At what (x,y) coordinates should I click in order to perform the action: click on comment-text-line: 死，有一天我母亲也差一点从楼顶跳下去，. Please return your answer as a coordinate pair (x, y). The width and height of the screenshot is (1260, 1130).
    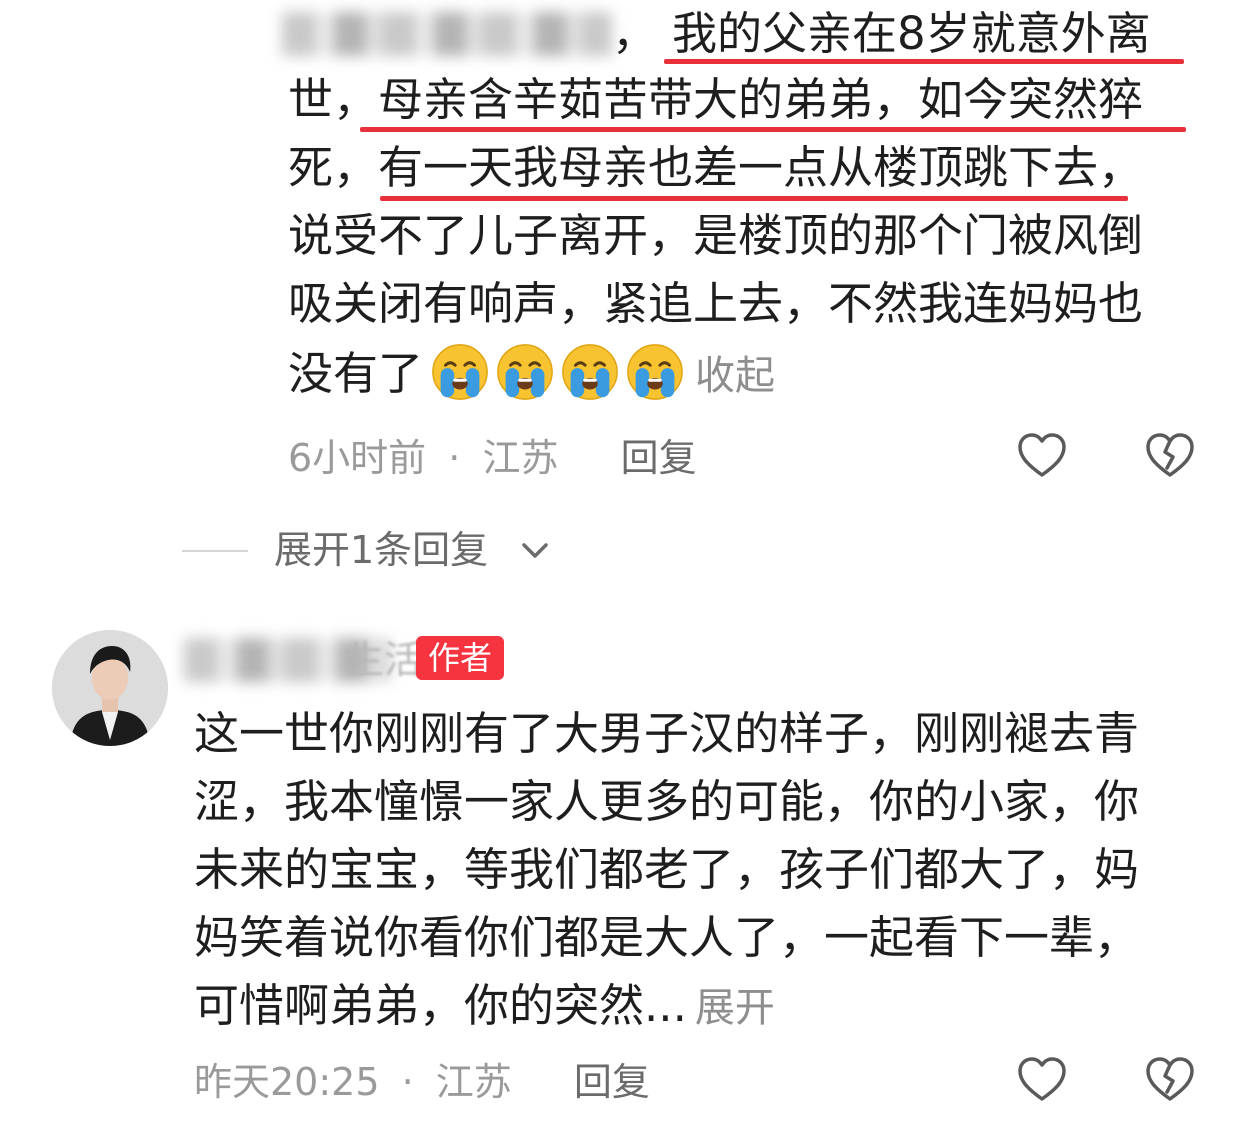
    Looking at the image, I should click on (715, 168).